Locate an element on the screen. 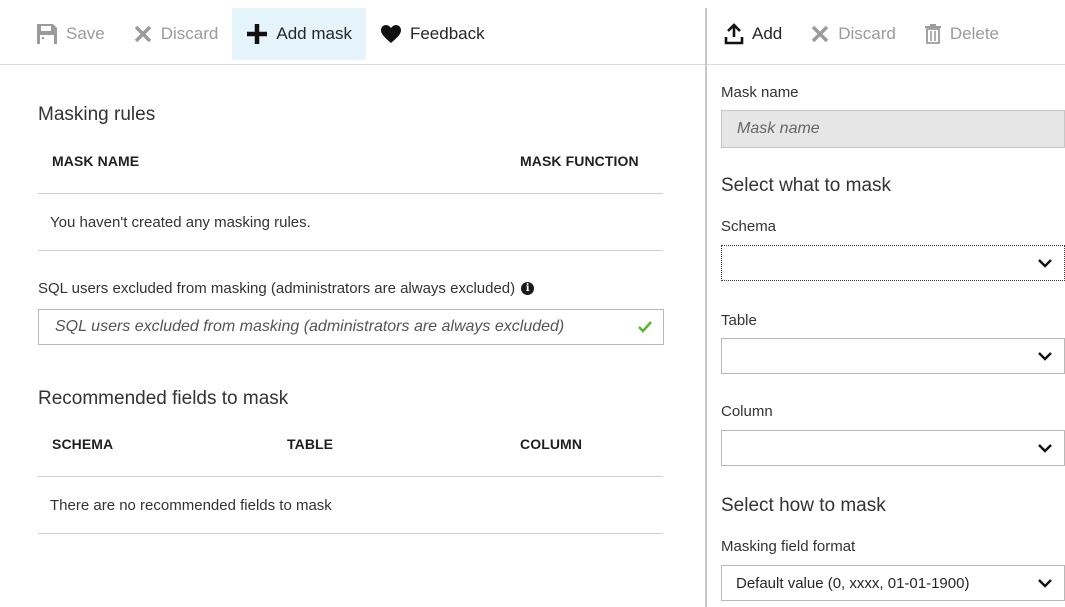  add-mask-label: Add mask is located at coordinates (314, 33).